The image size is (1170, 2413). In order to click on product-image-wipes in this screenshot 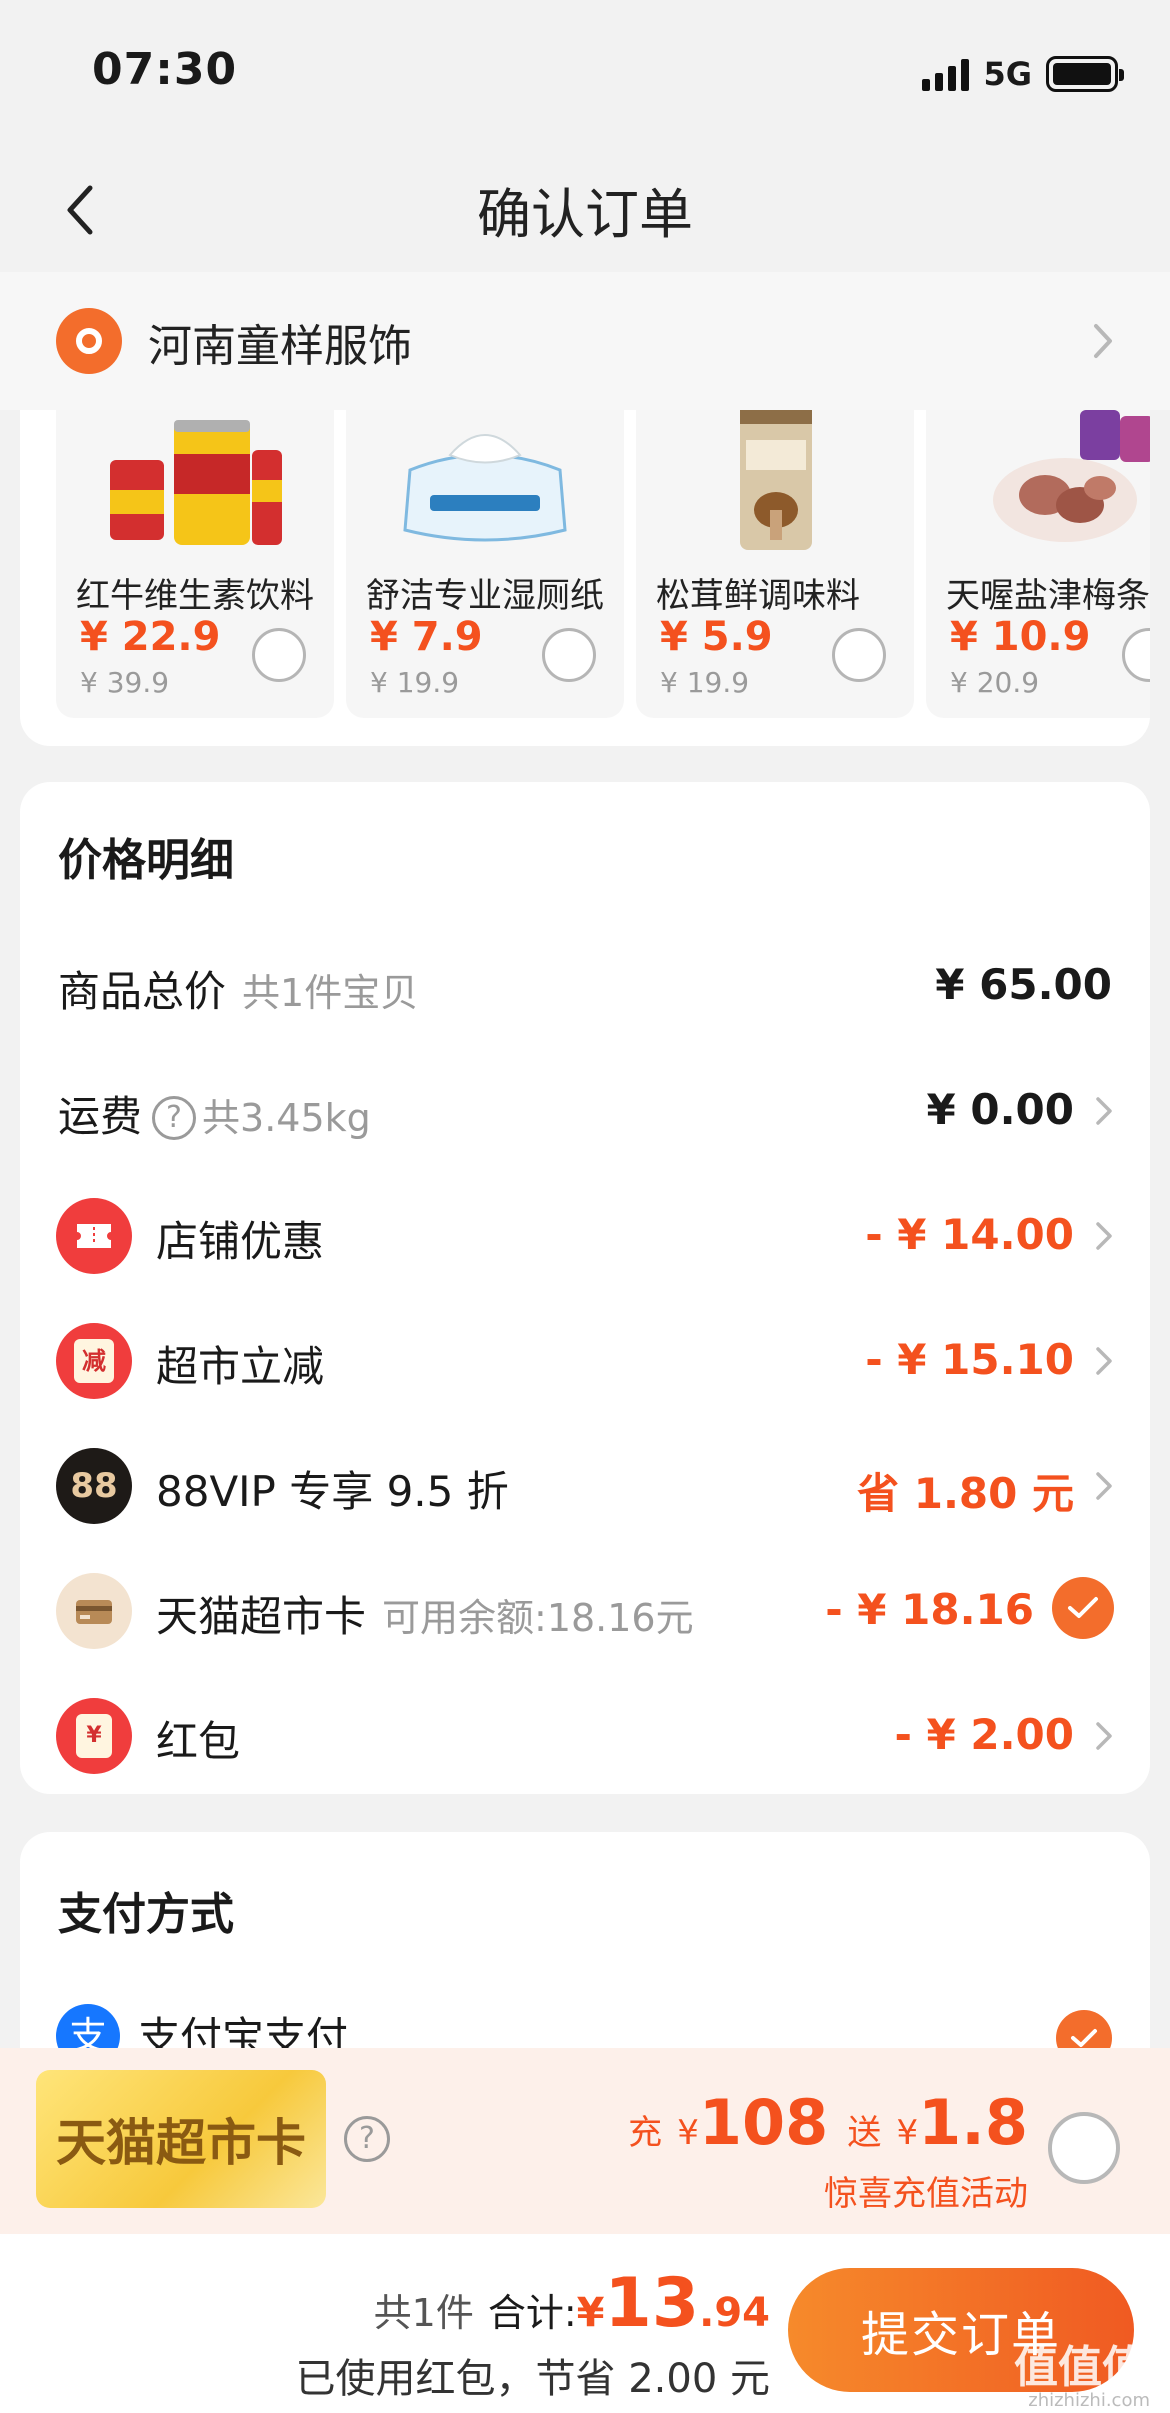, I will do `click(485, 488)`.